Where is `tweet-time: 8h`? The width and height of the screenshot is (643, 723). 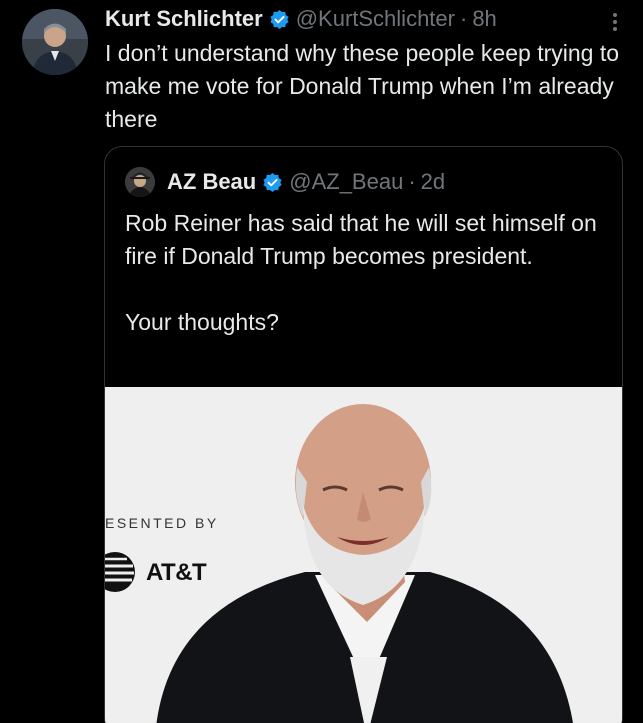
tweet-time: 8h is located at coordinates (484, 19).